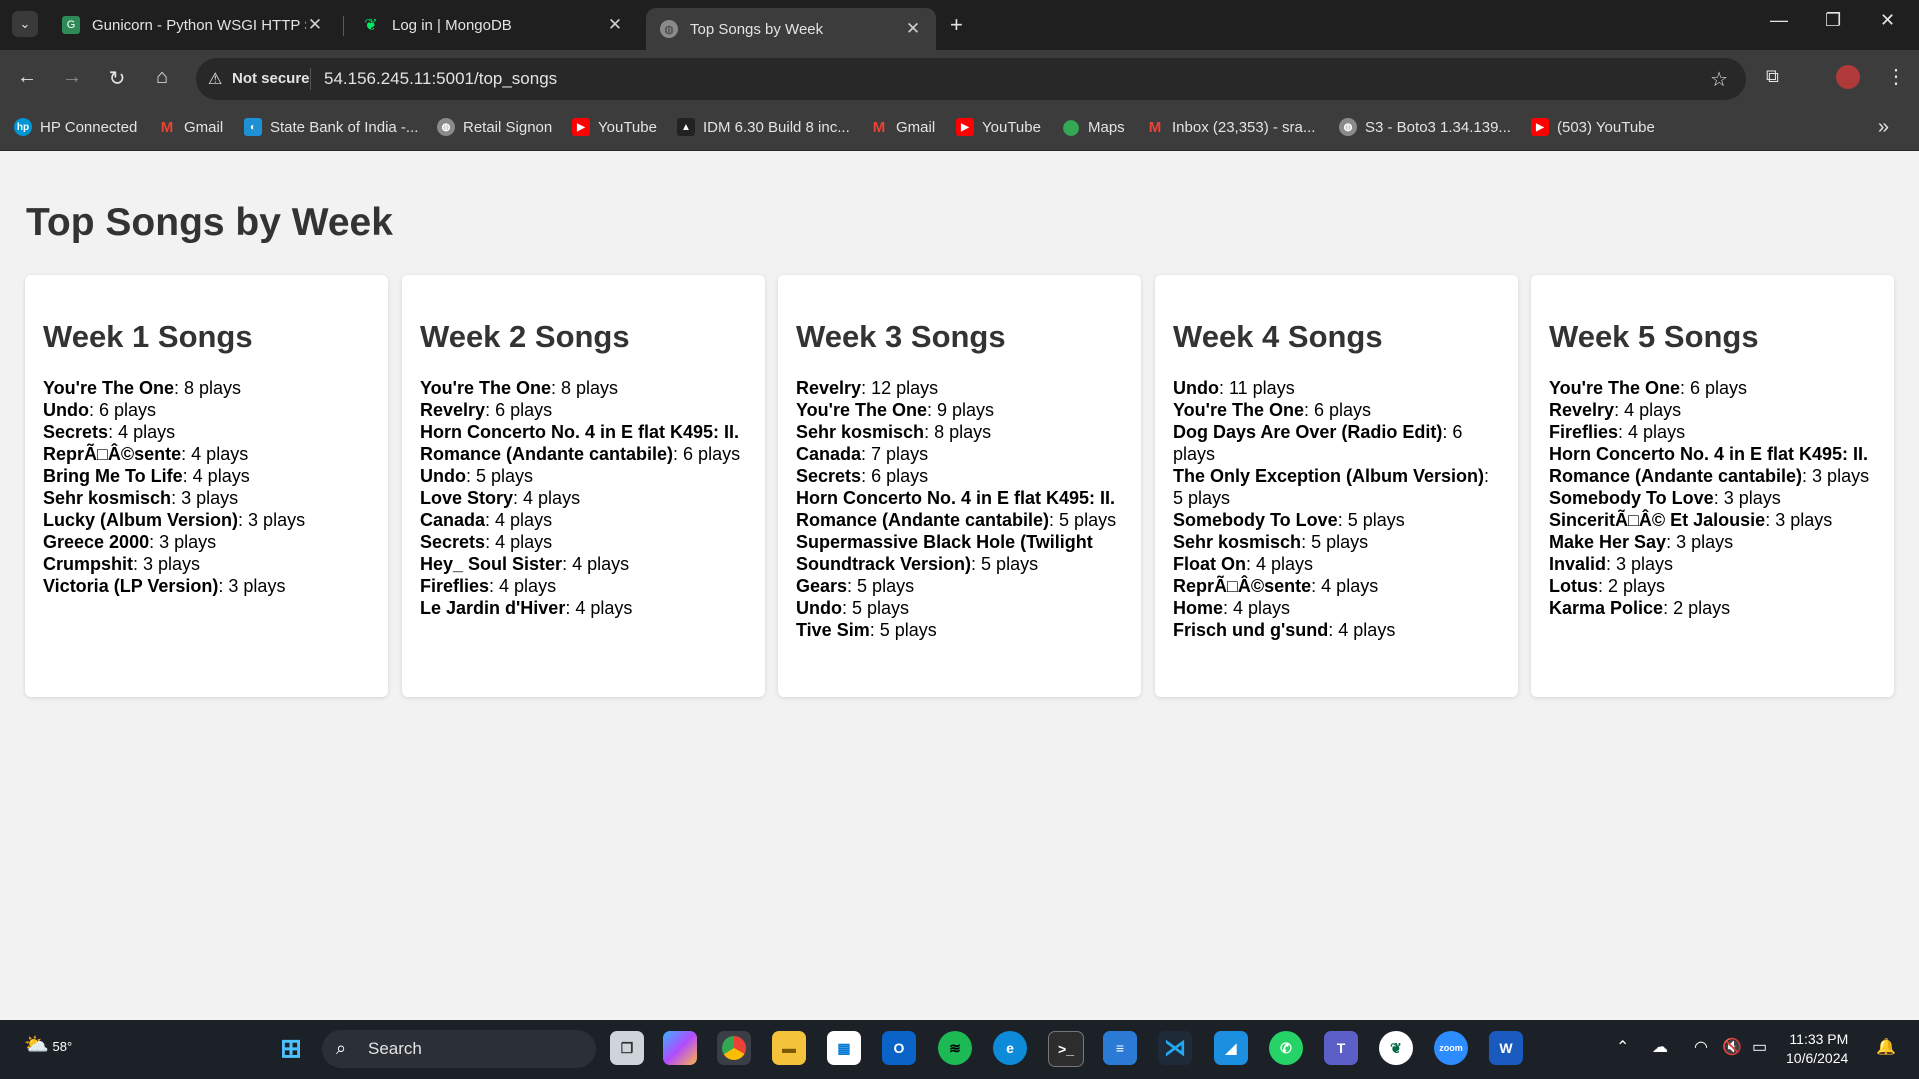 The height and width of the screenshot is (1079, 1919). What do you see at coordinates (998, 127) in the screenshot?
I see `bookmark-youtube-2: ▶ YouTube` at bounding box center [998, 127].